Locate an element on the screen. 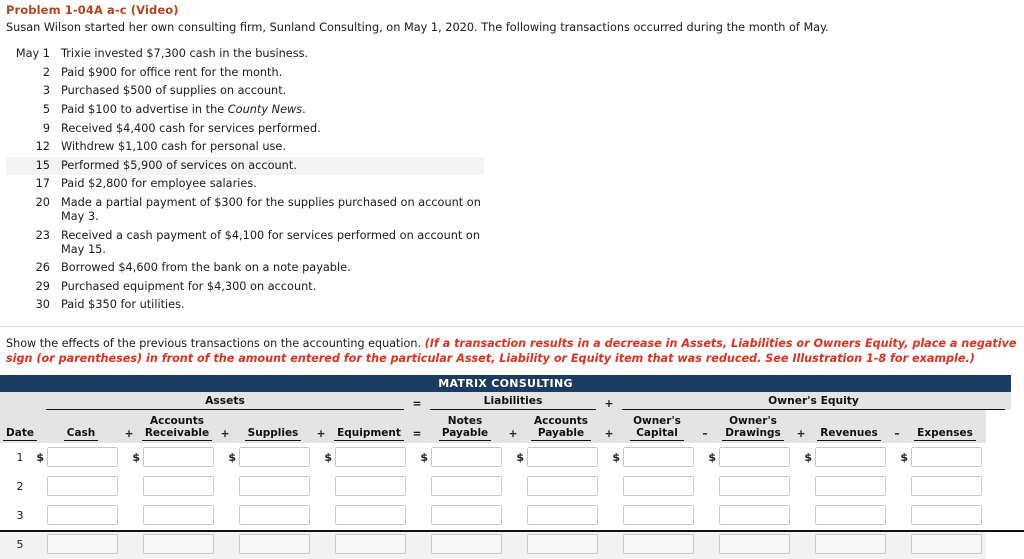 The width and height of the screenshot is (1024, 559). group-owners-equity-label: Owner's Equity is located at coordinates (813, 402).